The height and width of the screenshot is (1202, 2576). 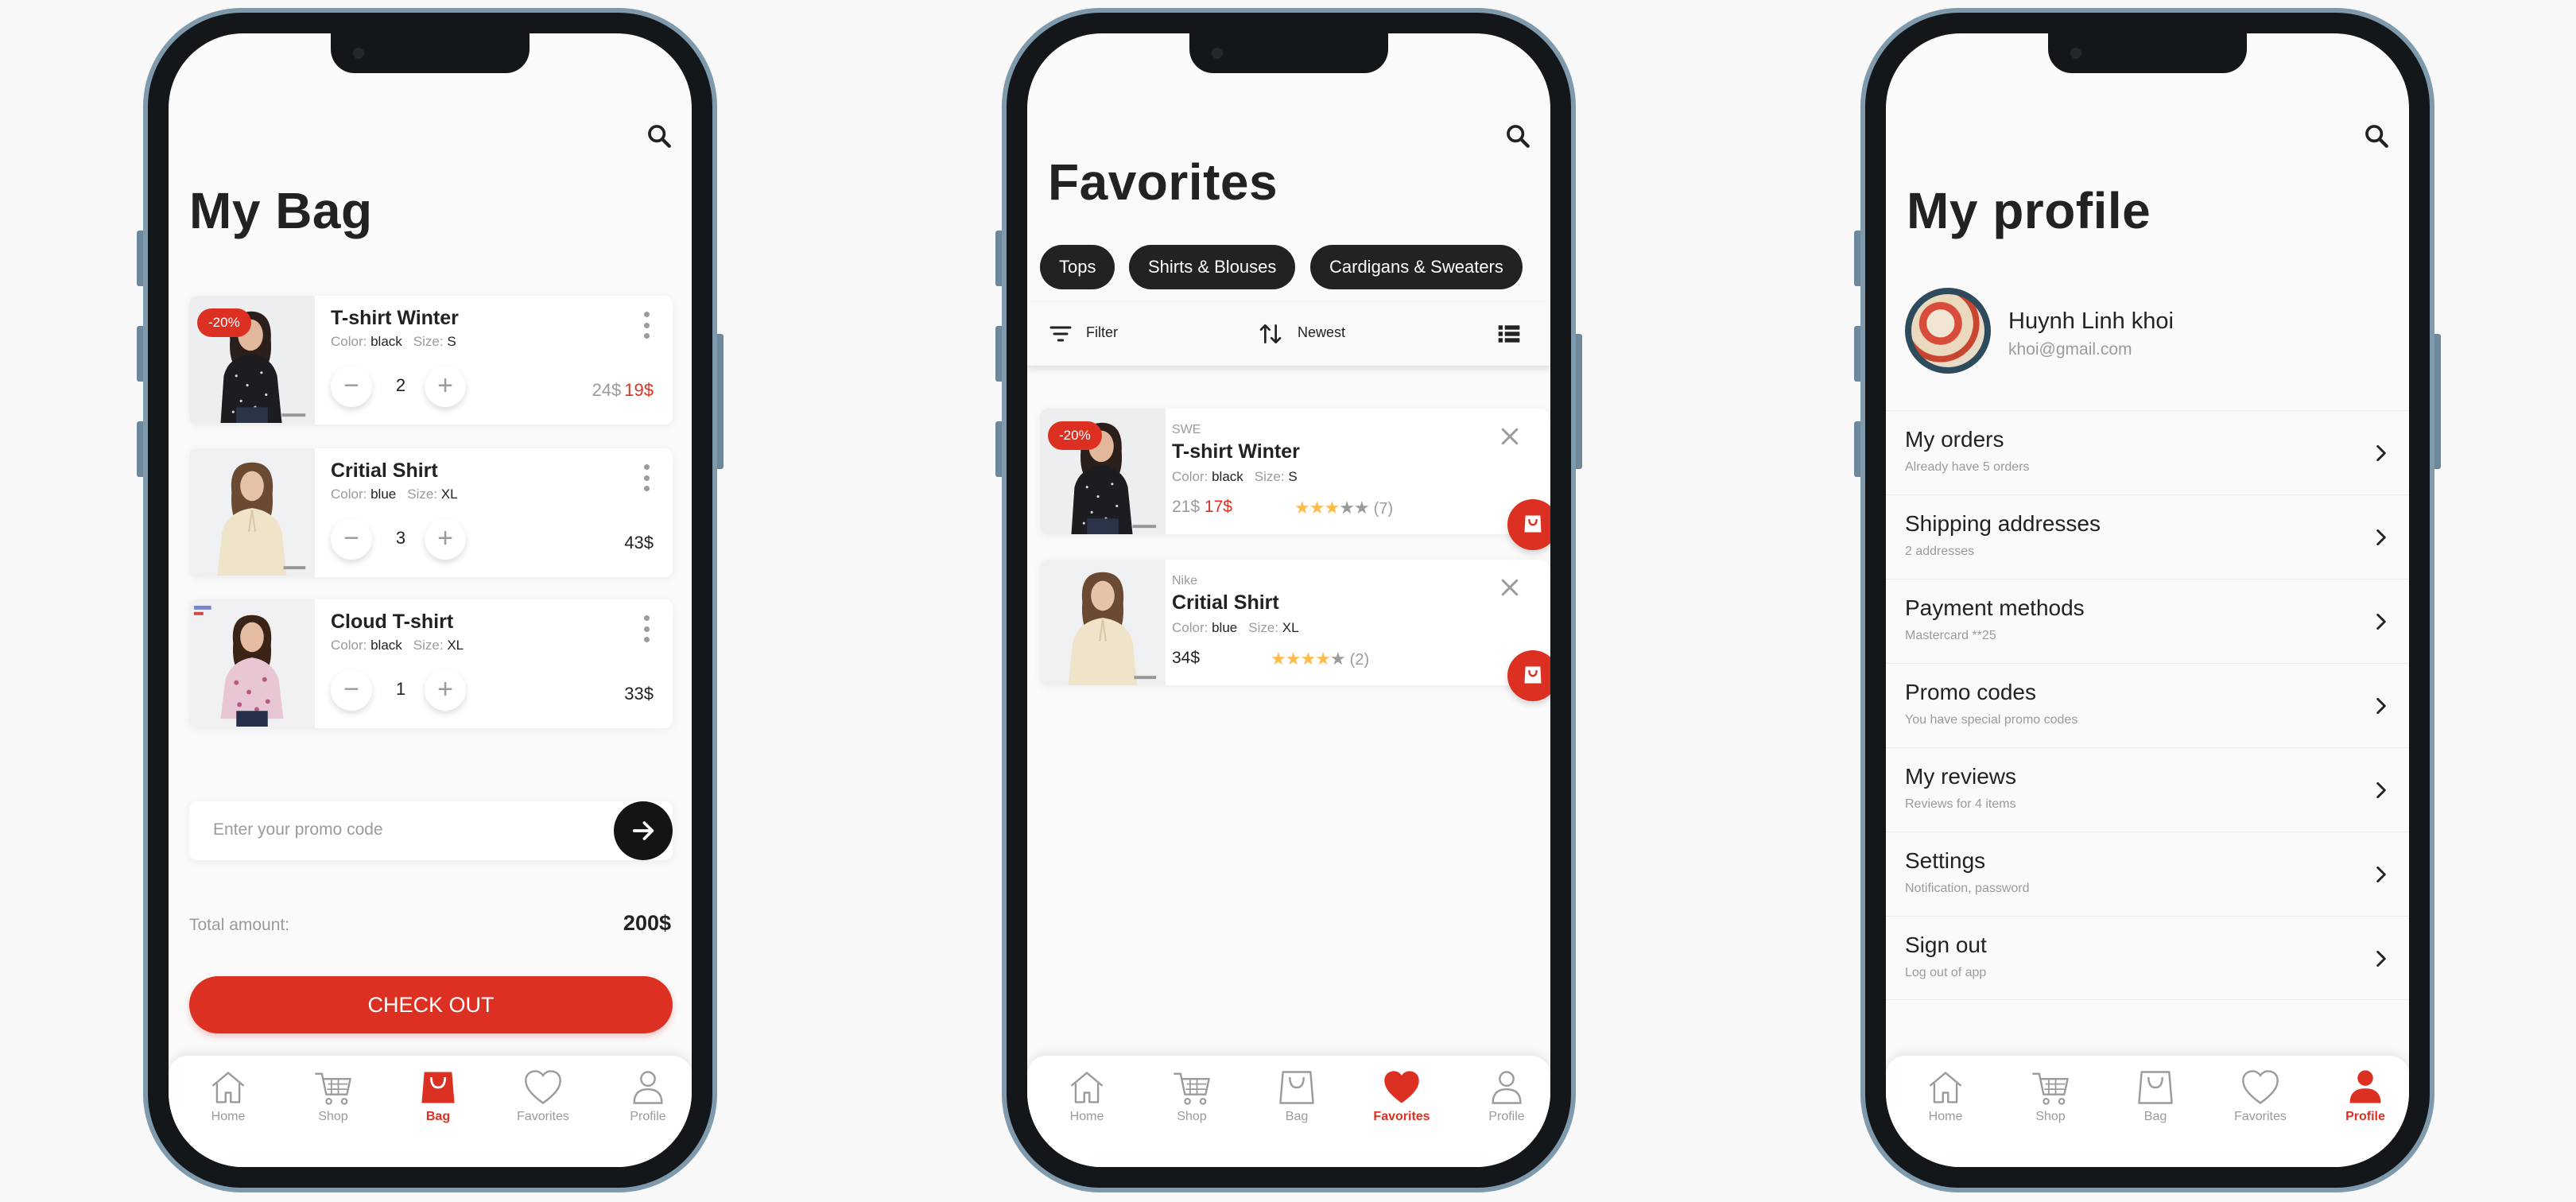 I want to click on menu-item-sign-out: Sign out Log out of app, so click(x=2148, y=958).